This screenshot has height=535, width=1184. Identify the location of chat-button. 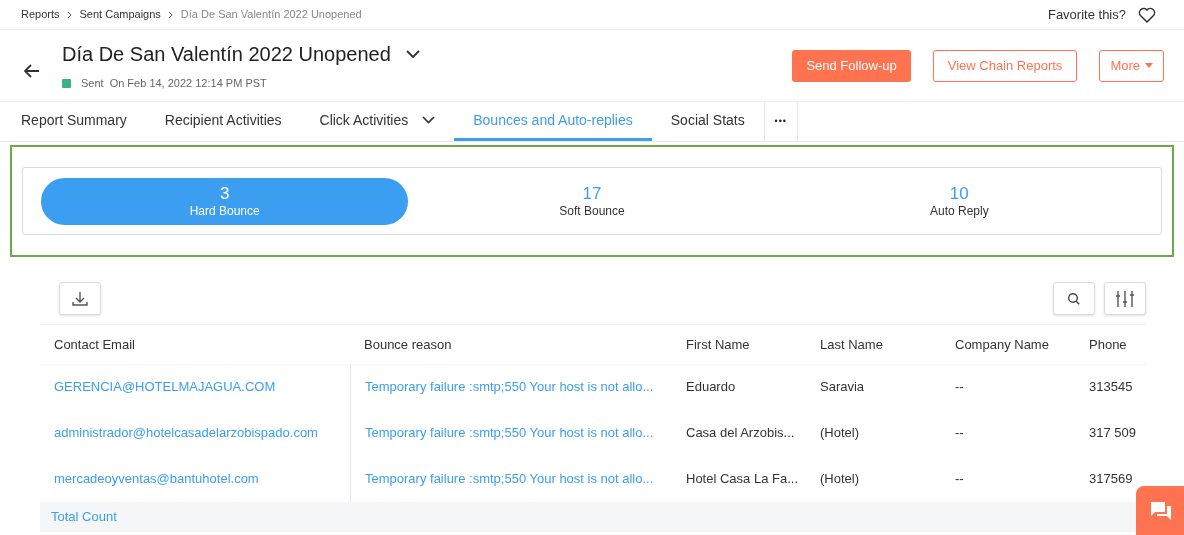
(1160, 510).